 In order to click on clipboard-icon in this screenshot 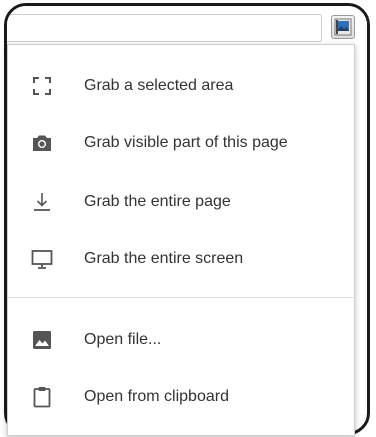, I will do `click(42, 397)`.